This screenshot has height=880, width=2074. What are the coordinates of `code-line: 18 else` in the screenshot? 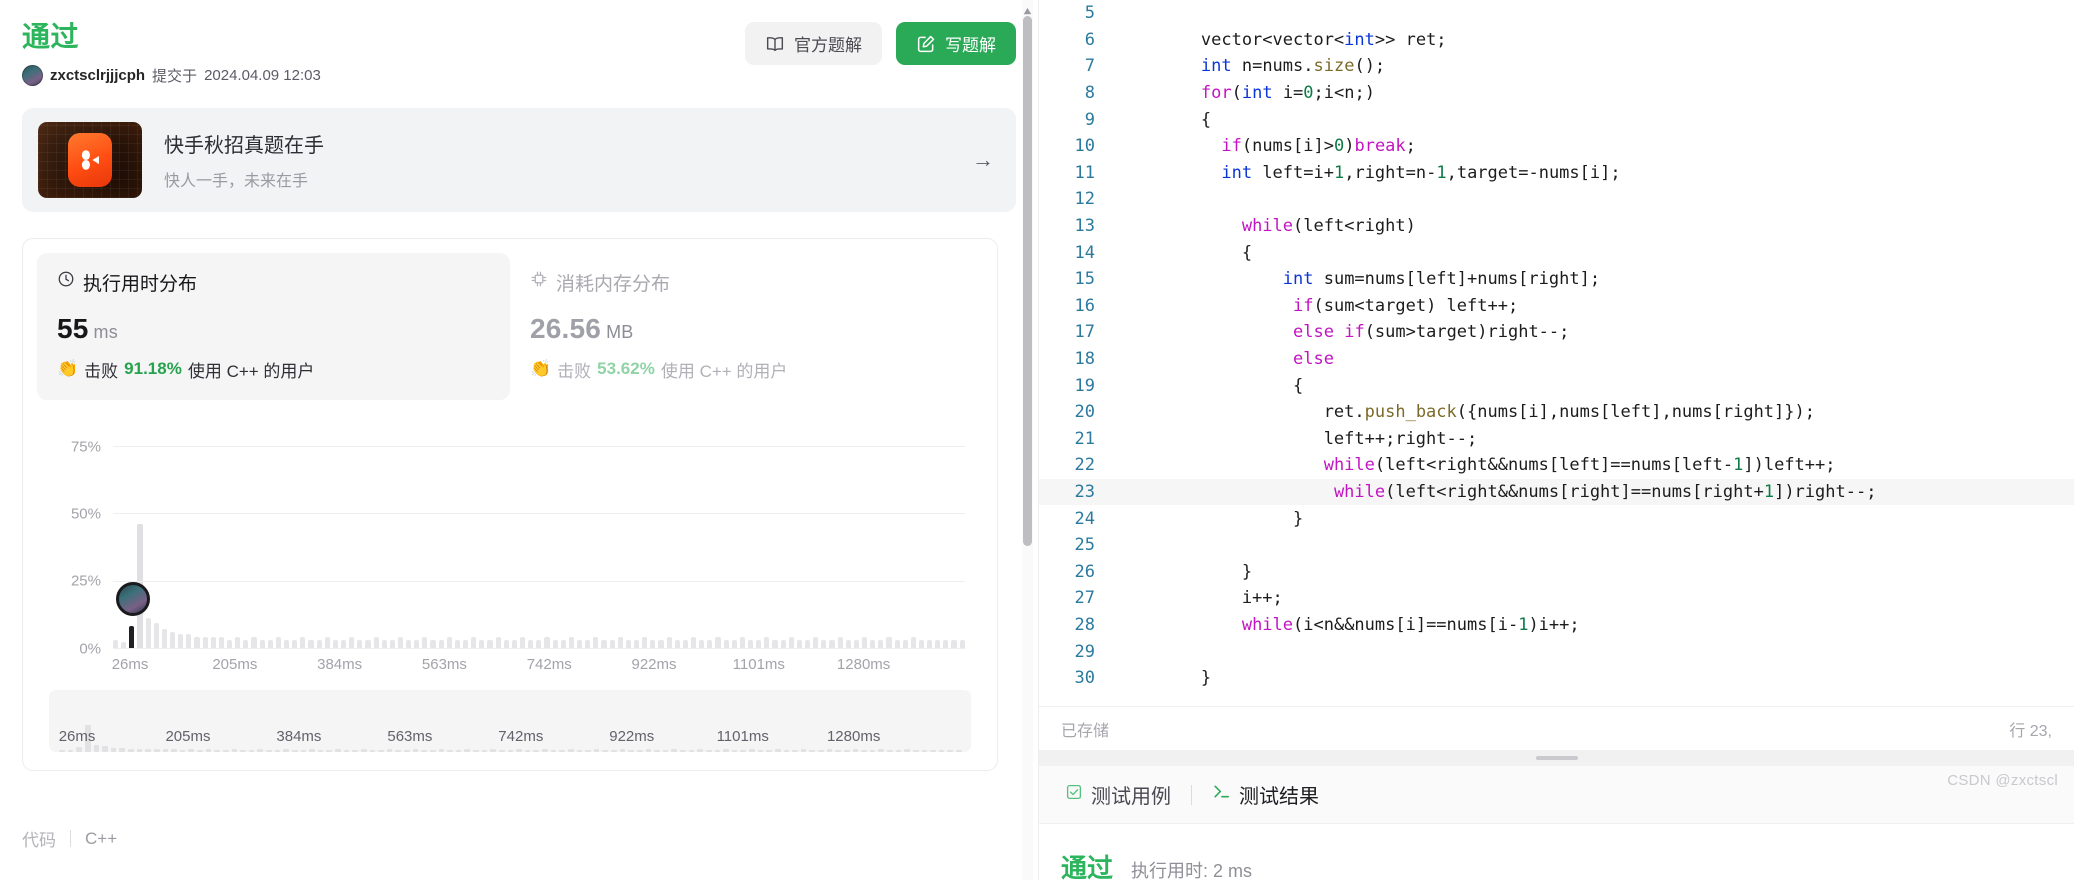 It's located at (1556, 359).